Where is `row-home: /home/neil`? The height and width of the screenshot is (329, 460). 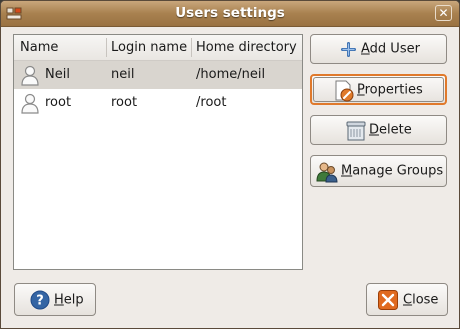
row-home: /home/neil is located at coordinates (231, 74).